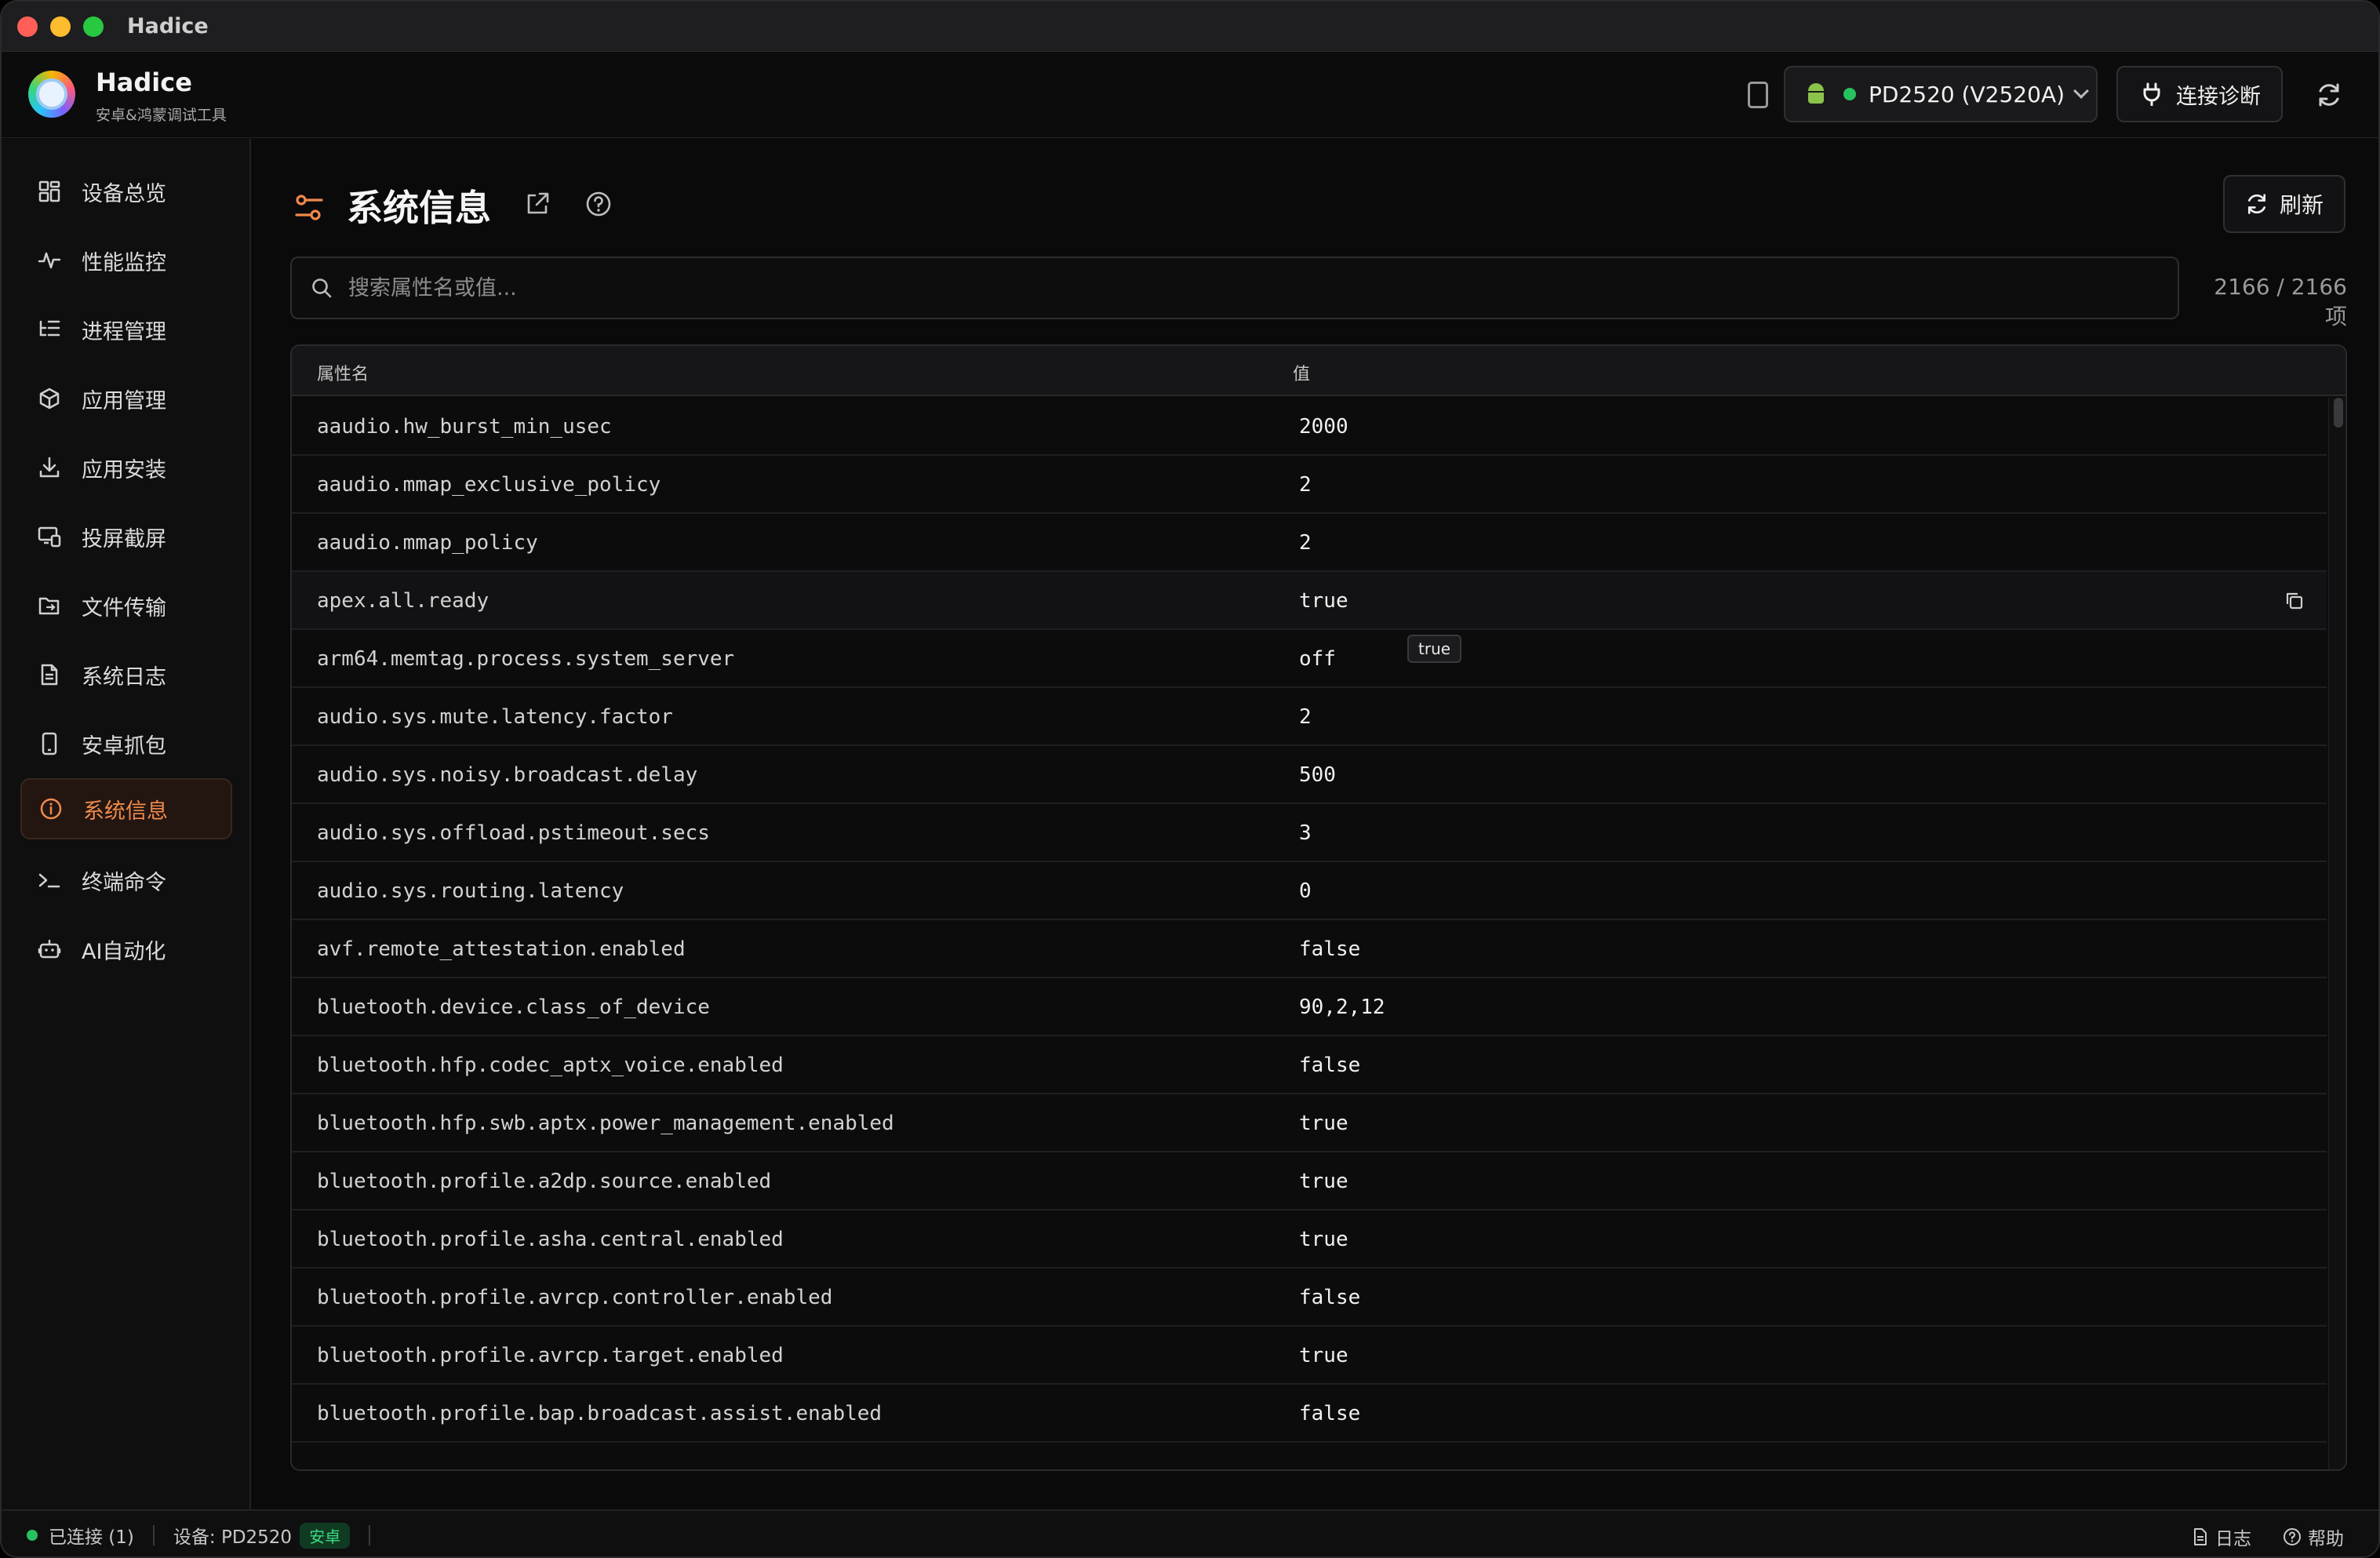  I want to click on android-icon, so click(1816, 94).